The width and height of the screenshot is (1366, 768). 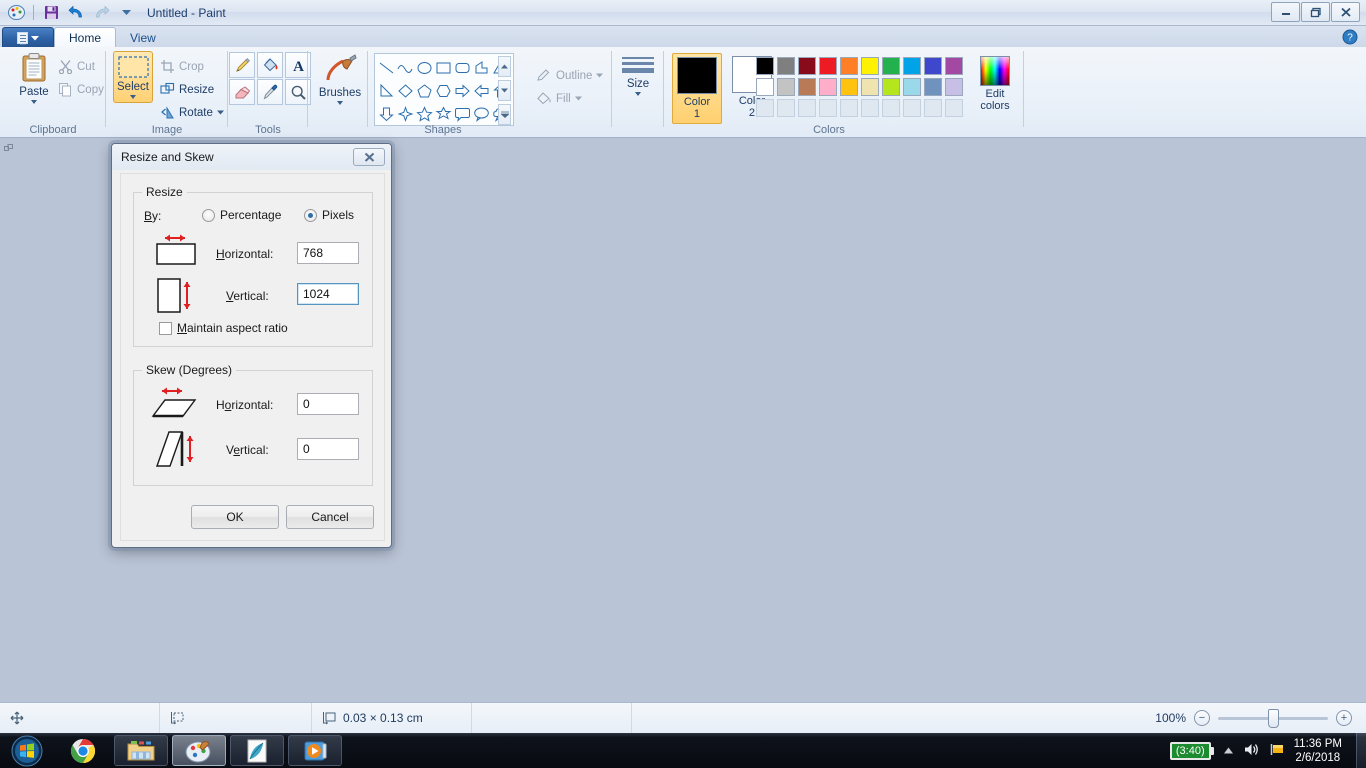 What do you see at coordinates (462, 113) in the screenshot?
I see `shape-rounded-callout` at bounding box center [462, 113].